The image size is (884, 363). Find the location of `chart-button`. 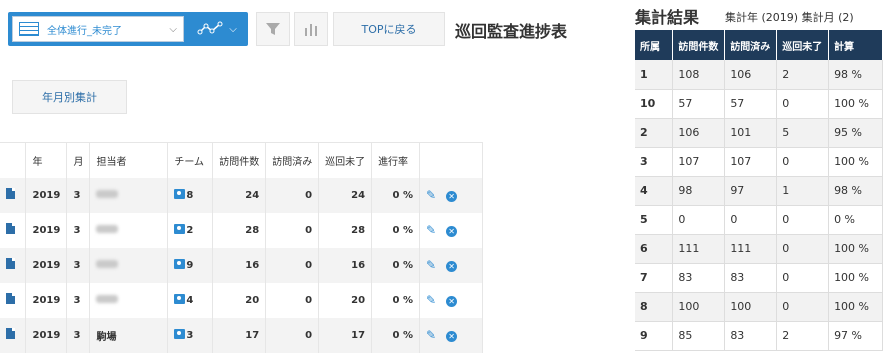

chart-button is located at coordinates (311, 29).